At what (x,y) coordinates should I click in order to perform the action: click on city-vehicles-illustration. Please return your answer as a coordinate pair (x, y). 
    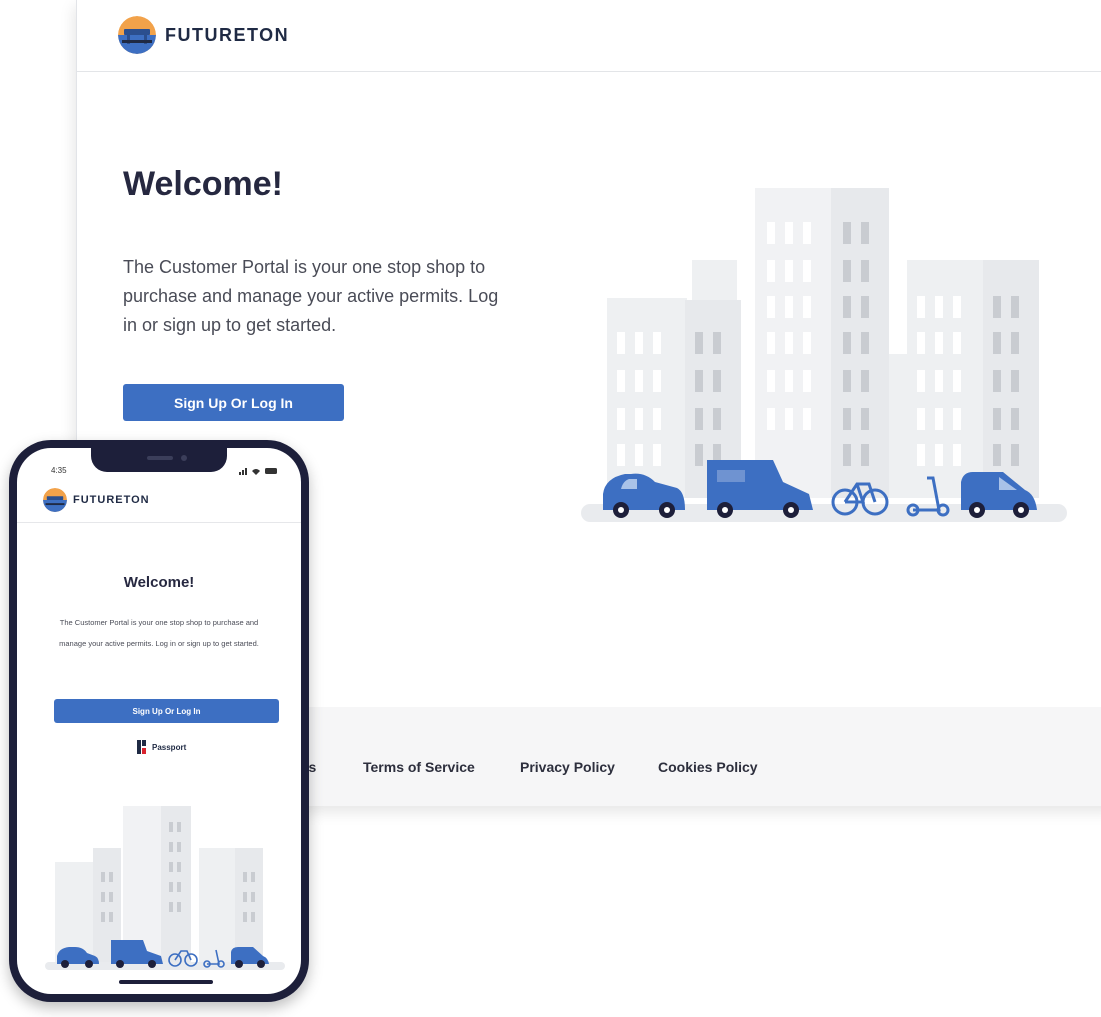
    Looking at the image, I should click on (824, 355).